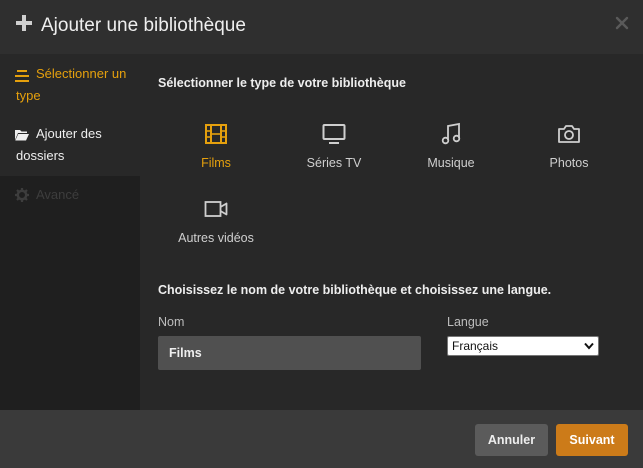 The height and width of the screenshot is (468, 643). I want to click on sidebar-item-label: Avancé, so click(58, 194).